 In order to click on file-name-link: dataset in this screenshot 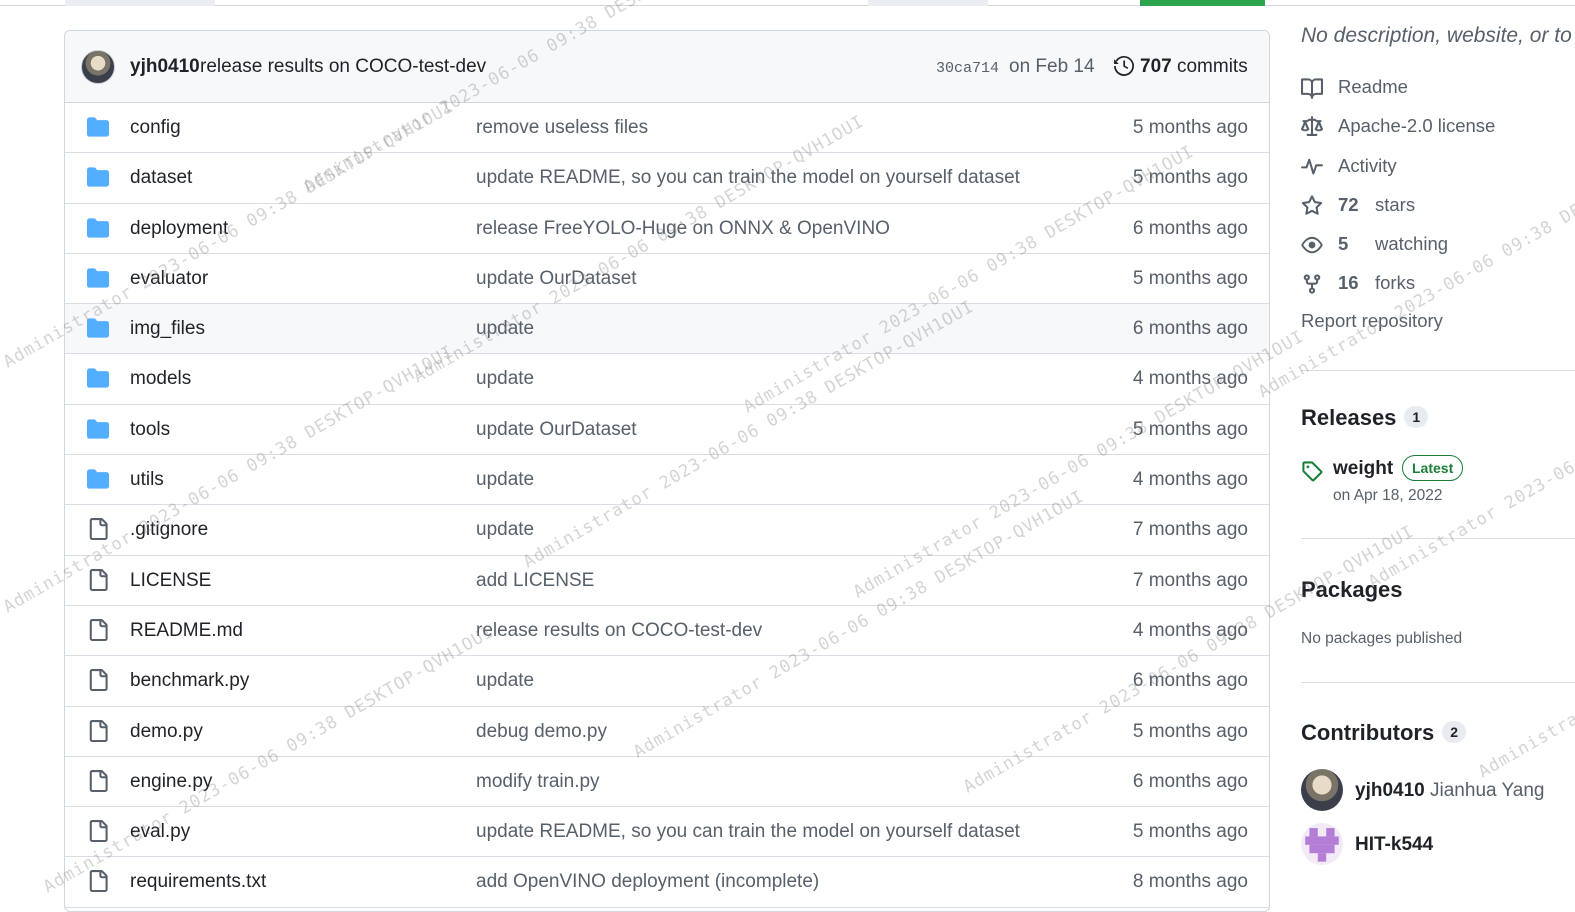, I will do `click(161, 178)`.